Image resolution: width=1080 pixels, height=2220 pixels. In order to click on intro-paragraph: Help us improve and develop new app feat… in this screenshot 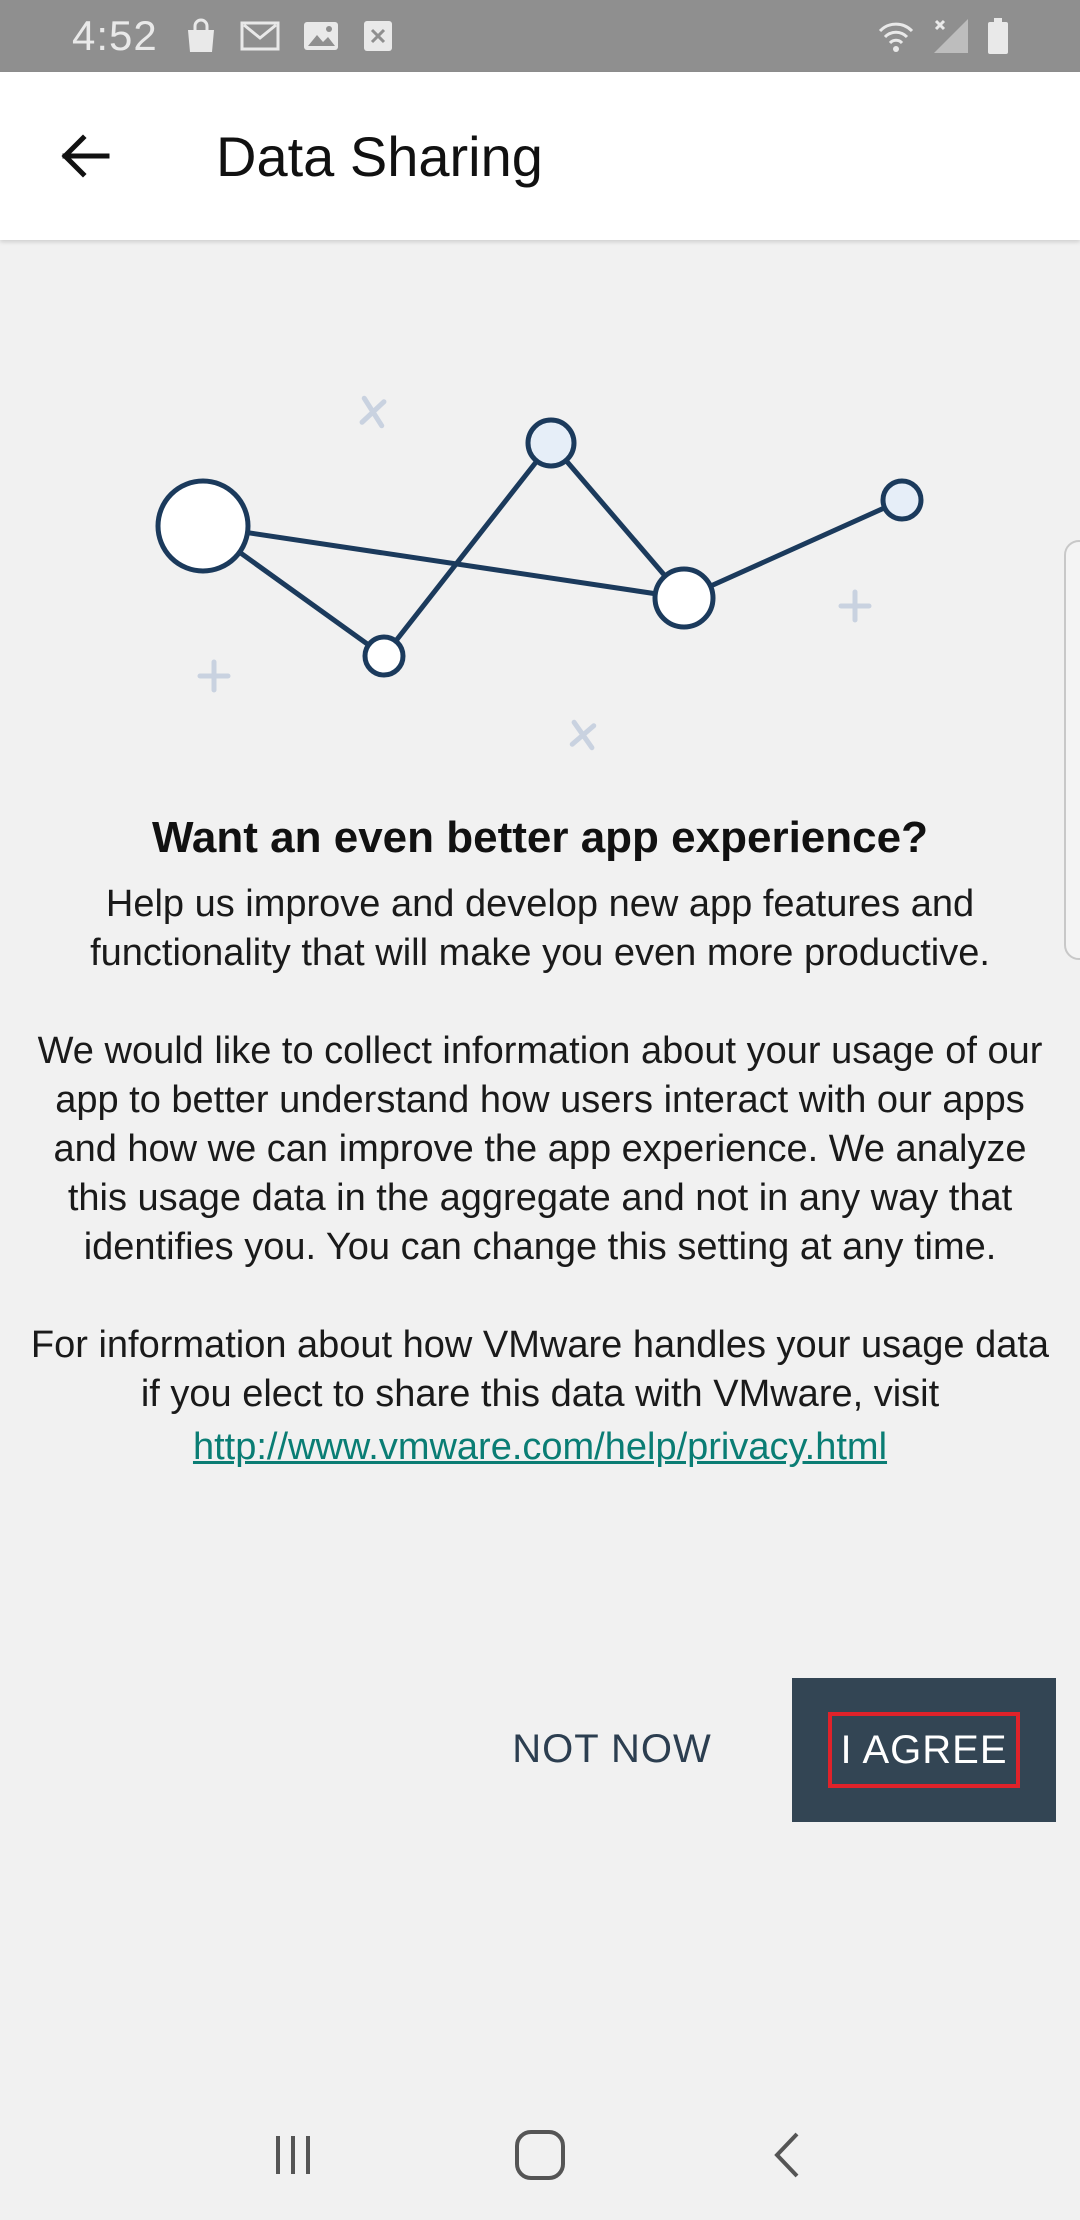, I will do `click(540, 928)`.